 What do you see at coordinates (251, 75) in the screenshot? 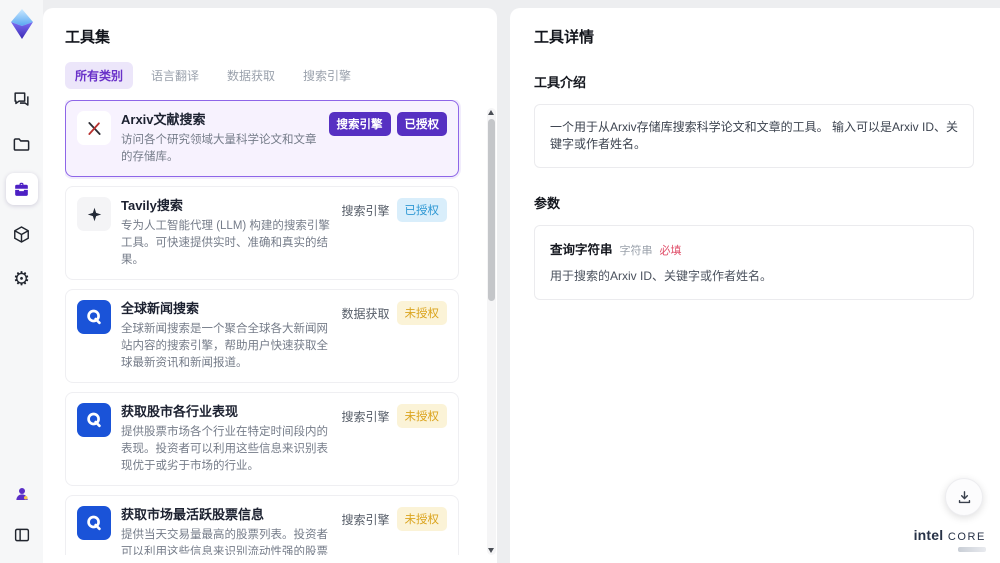
I see `tab-2: 数据获取` at bounding box center [251, 75].